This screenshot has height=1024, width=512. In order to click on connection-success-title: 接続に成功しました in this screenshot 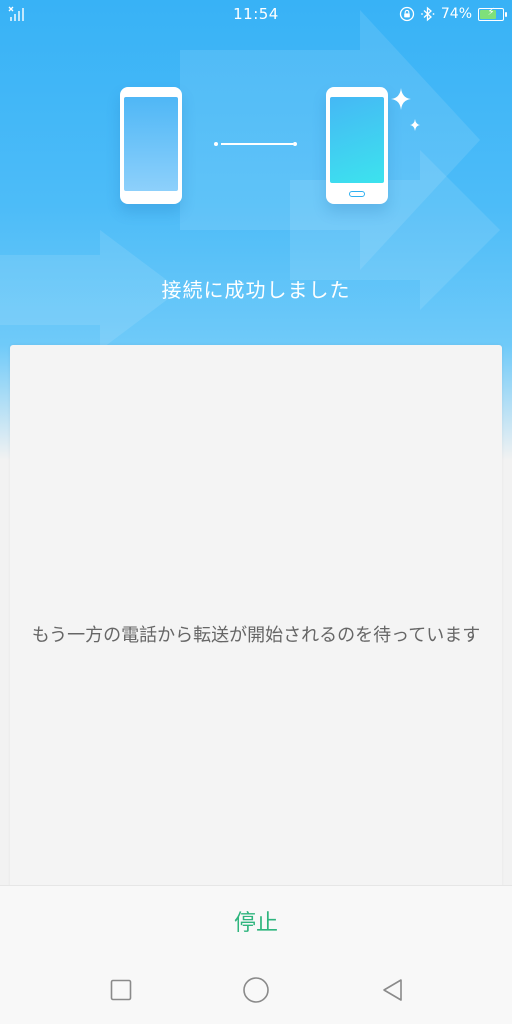, I will do `click(256, 290)`.